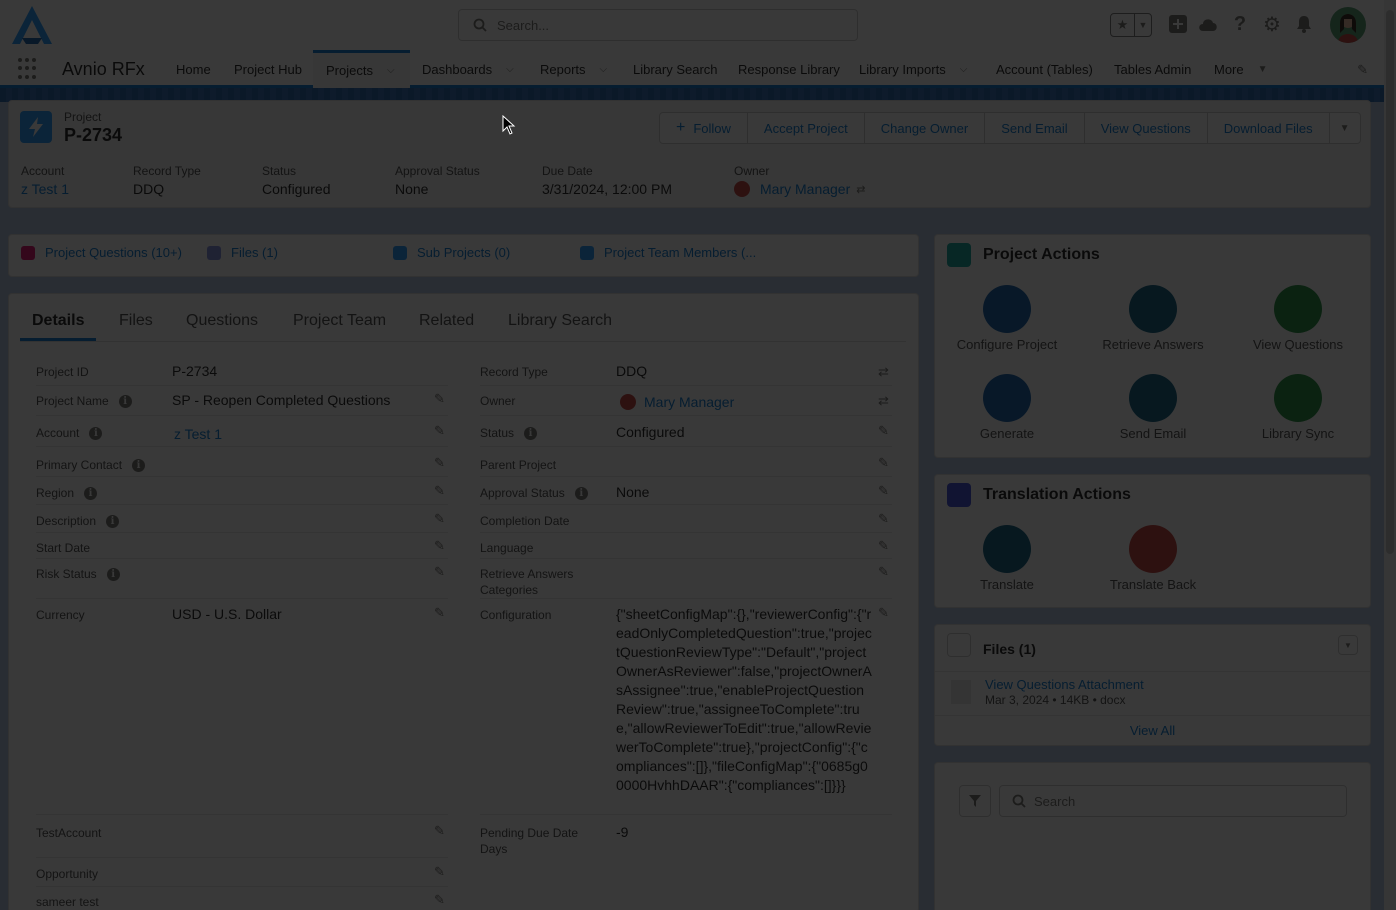 The height and width of the screenshot is (910, 1396). What do you see at coordinates (1173, 801) in the screenshot?
I see `filter-search-input: Search` at bounding box center [1173, 801].